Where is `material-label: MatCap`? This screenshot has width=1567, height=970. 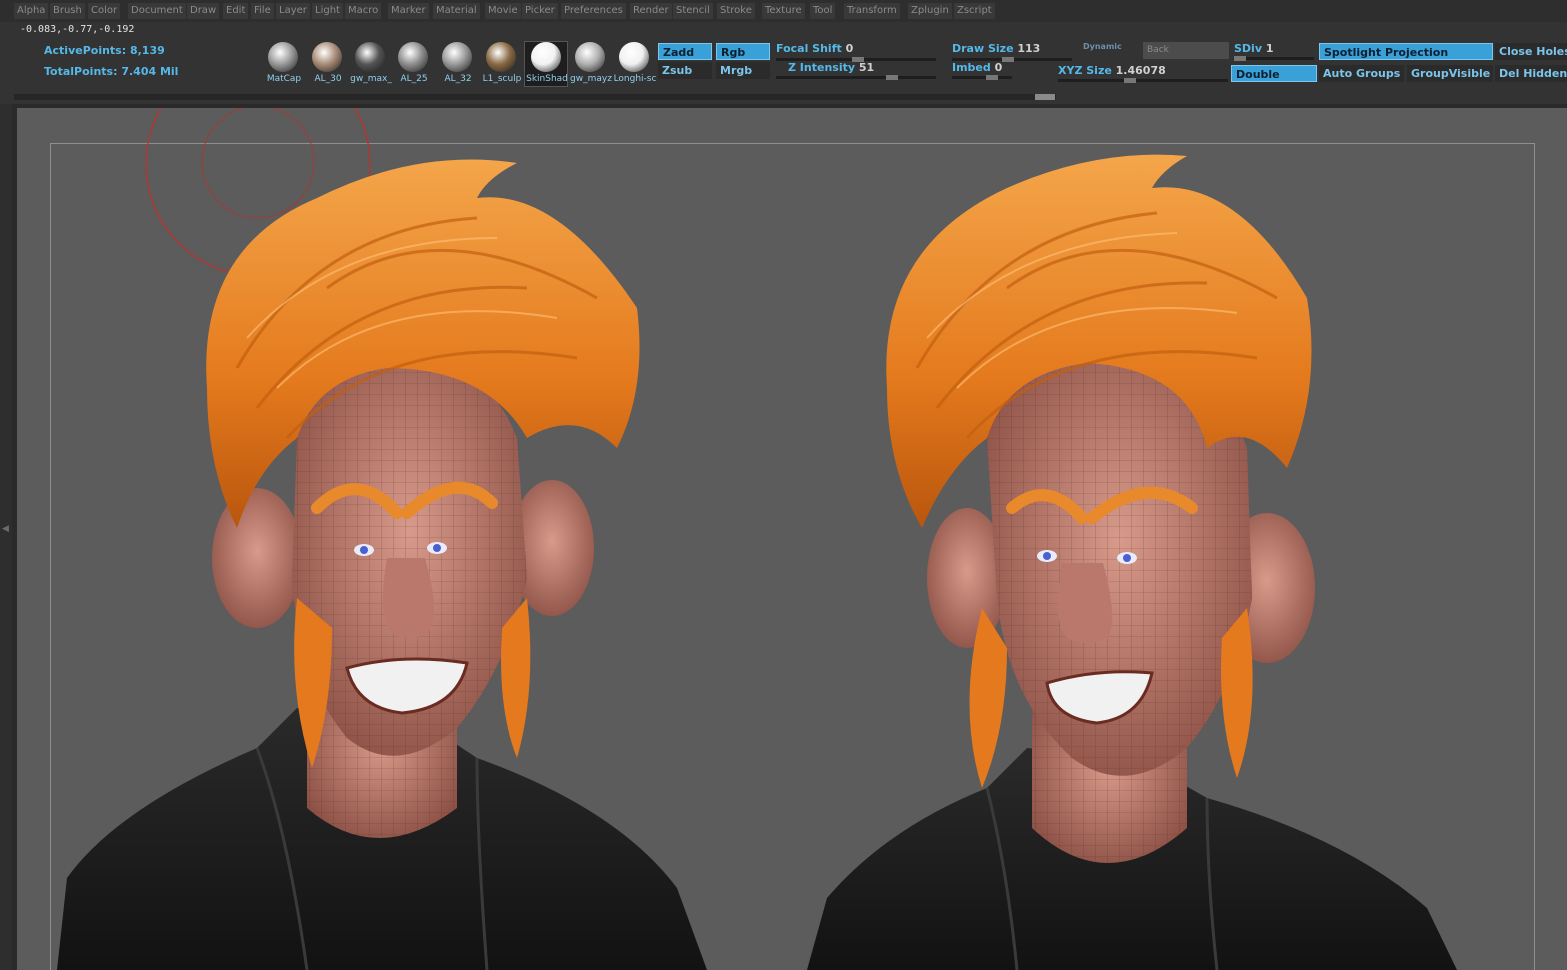
material-label: MatCap is located at coordinates (284, 79).